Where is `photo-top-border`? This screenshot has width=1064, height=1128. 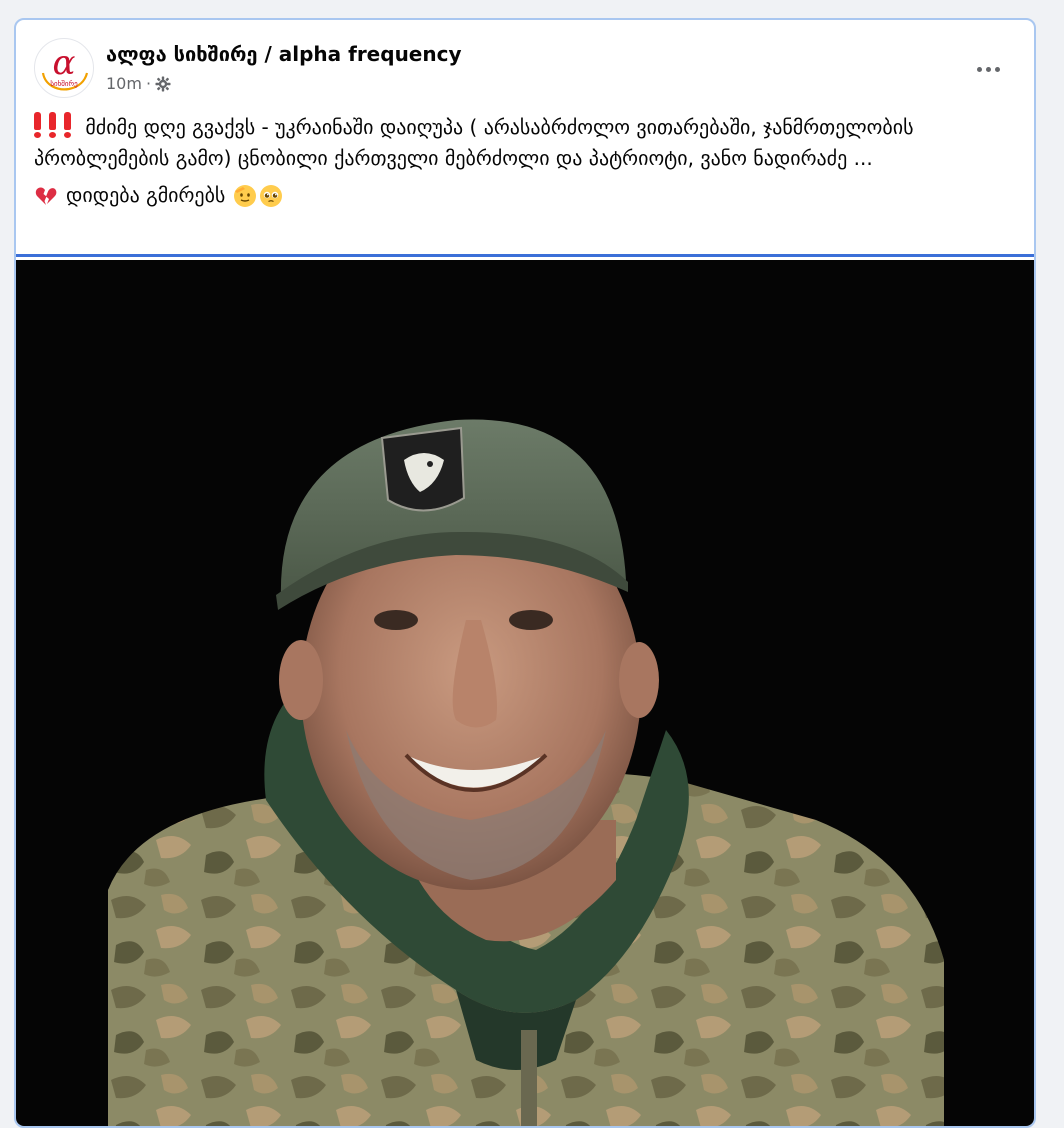 photo-top-border is located at coordinates (525, 255).